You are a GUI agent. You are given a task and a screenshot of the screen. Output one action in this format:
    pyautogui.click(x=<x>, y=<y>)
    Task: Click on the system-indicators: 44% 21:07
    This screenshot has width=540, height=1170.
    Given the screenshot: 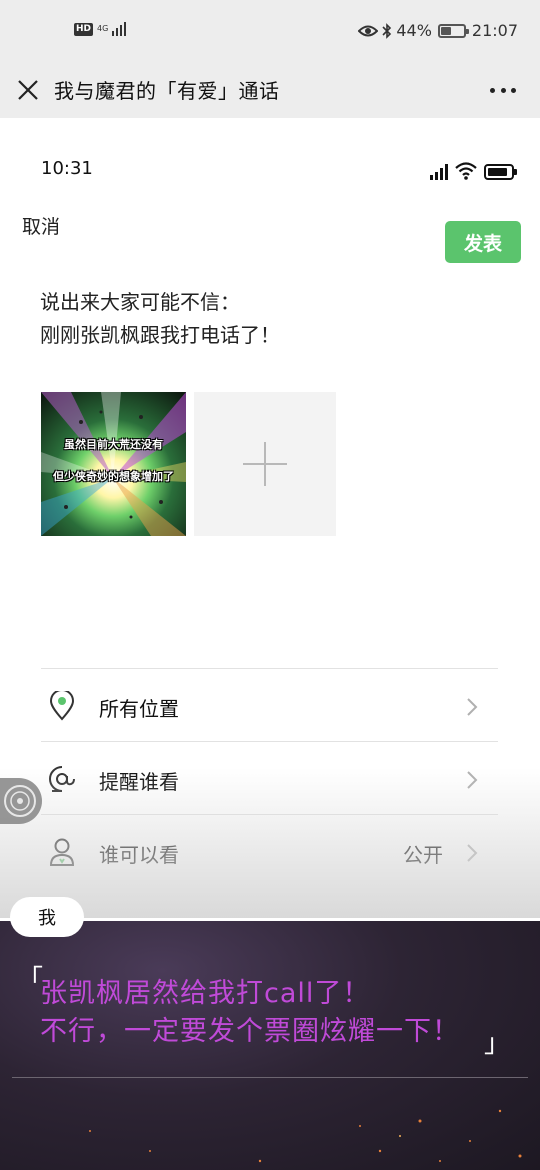 What is the action you would take?
    pyautogui.click(x=438, y=30)
    